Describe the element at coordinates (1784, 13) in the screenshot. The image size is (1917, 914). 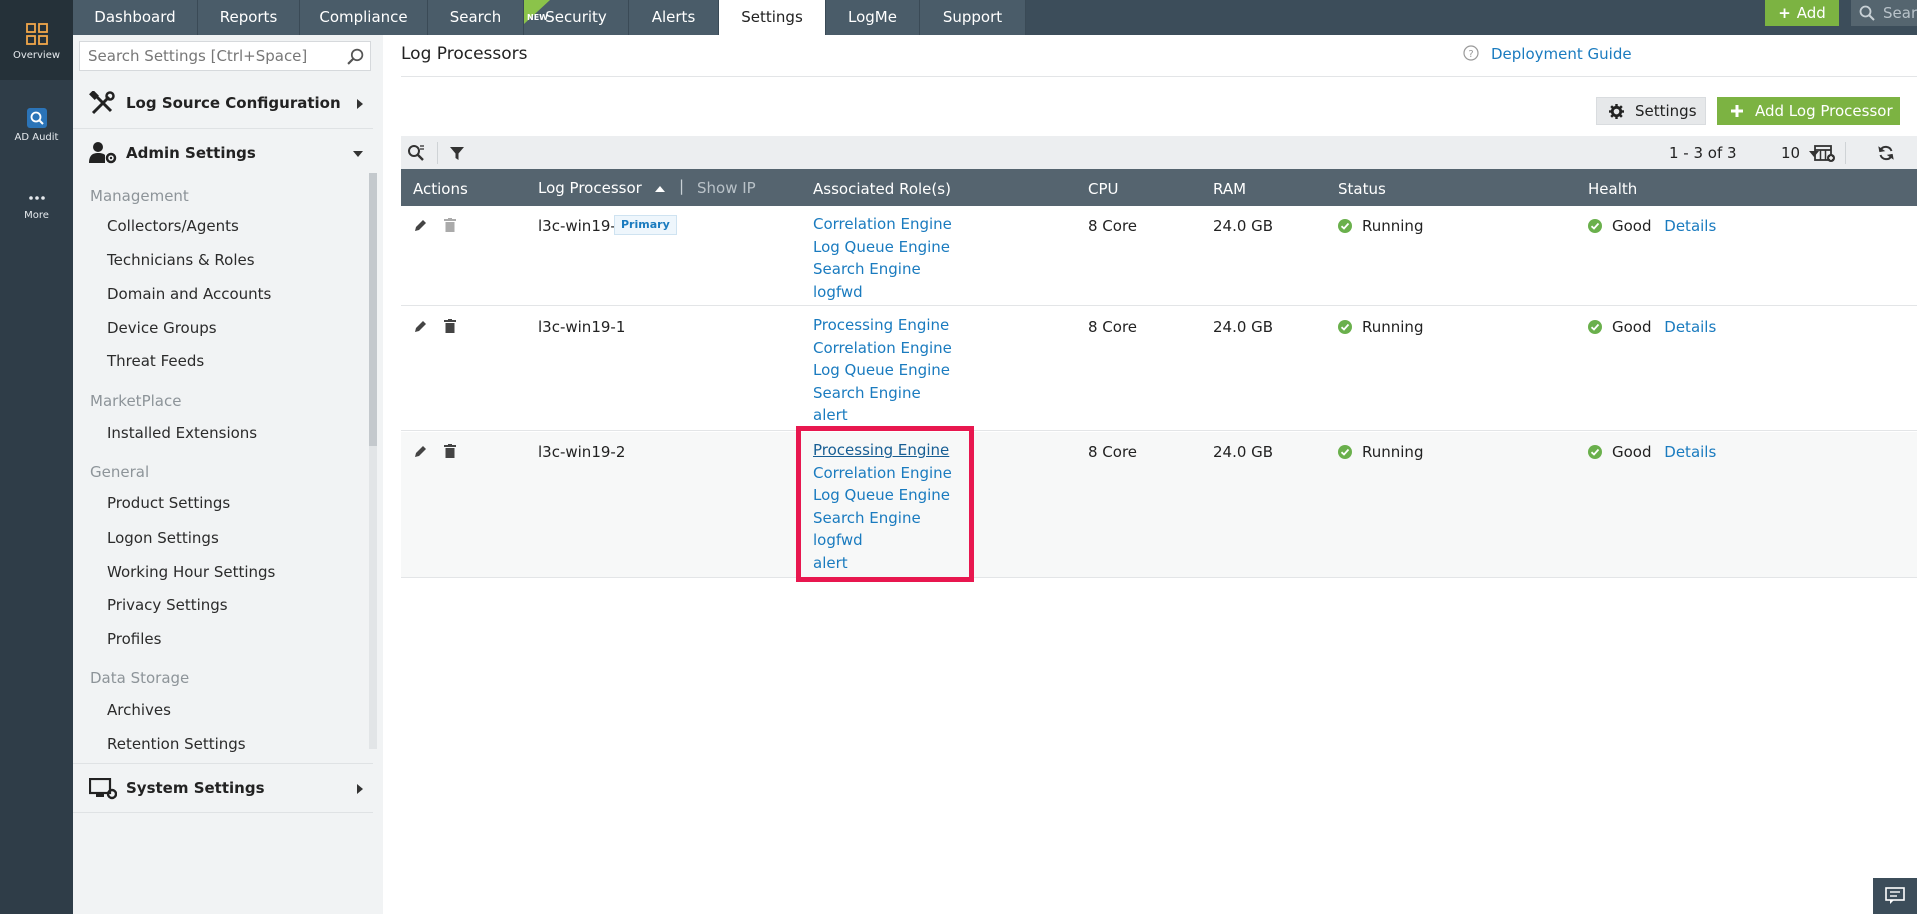
I see `plus-icon: +` at that location.